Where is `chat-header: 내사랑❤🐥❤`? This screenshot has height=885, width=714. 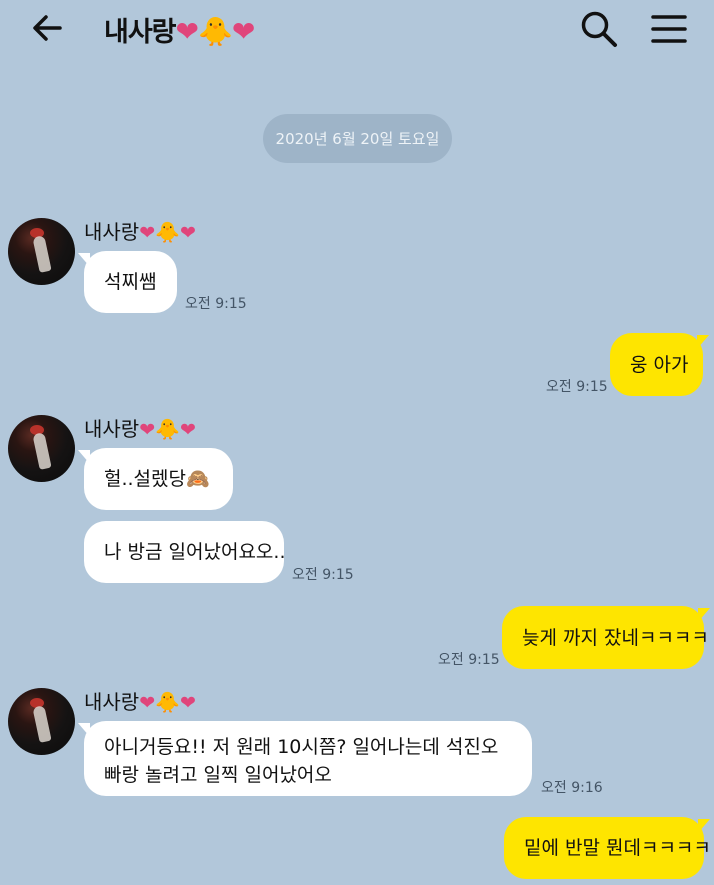 chat-header: 내사랑❤🐥❤ is located at coordinates (357, 28).